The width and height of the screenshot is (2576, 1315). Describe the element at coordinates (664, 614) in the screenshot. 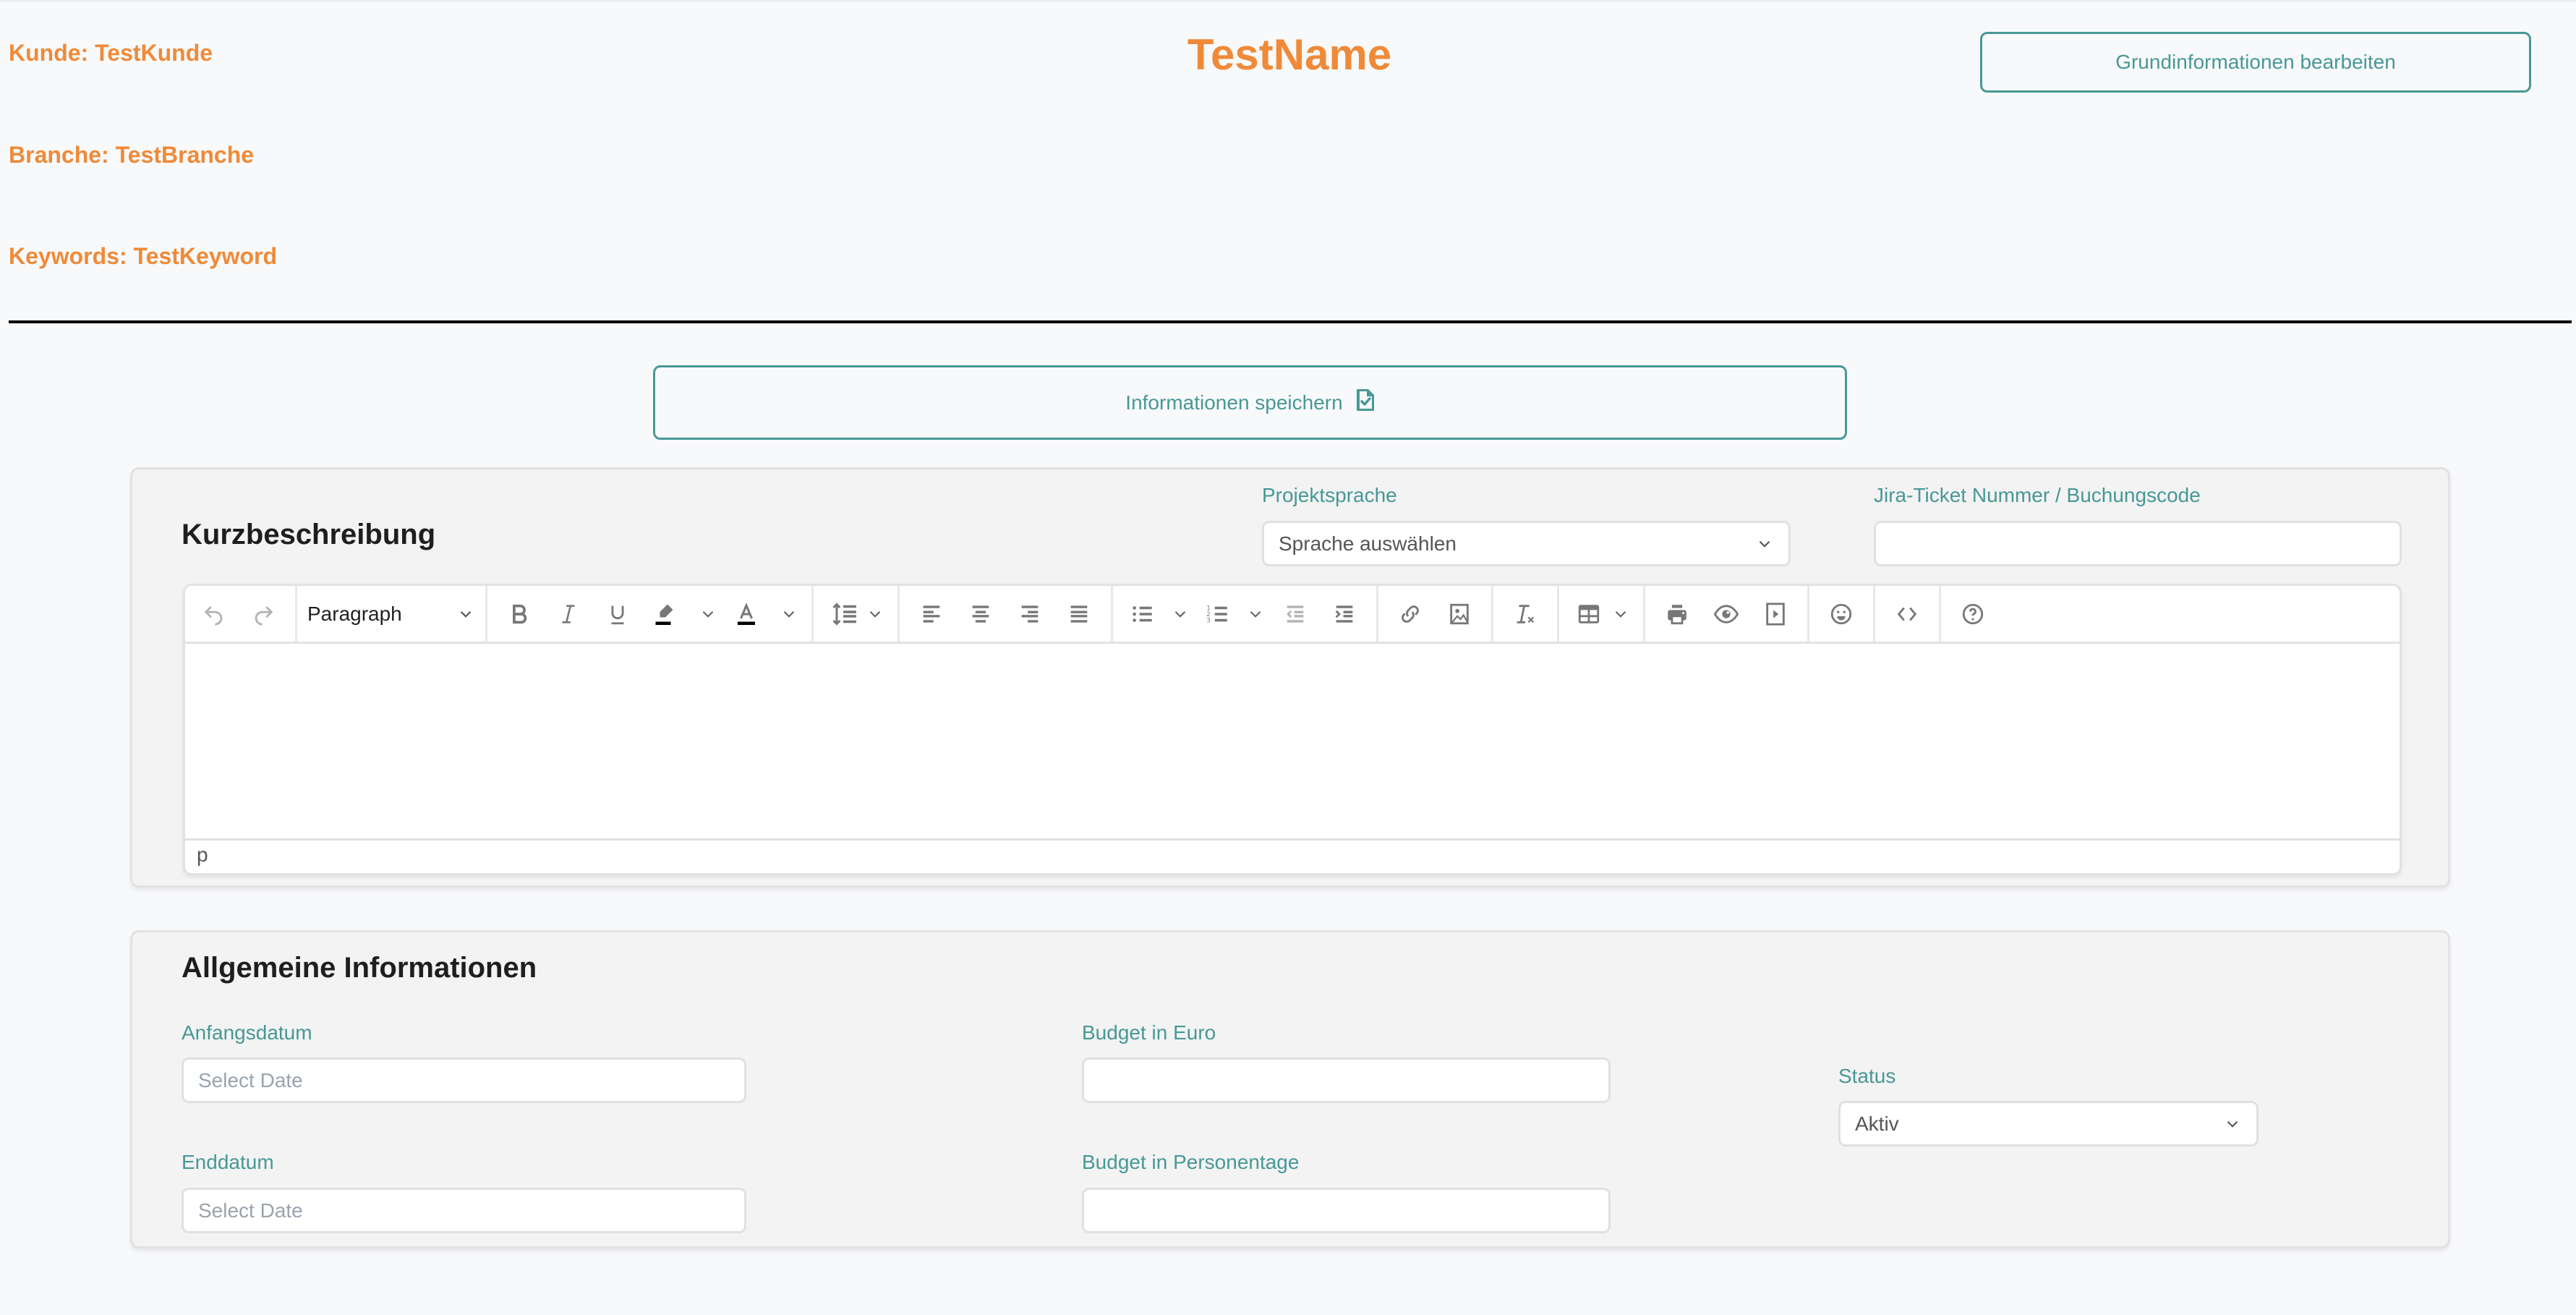

I see `highlight-color-icon` at that location.